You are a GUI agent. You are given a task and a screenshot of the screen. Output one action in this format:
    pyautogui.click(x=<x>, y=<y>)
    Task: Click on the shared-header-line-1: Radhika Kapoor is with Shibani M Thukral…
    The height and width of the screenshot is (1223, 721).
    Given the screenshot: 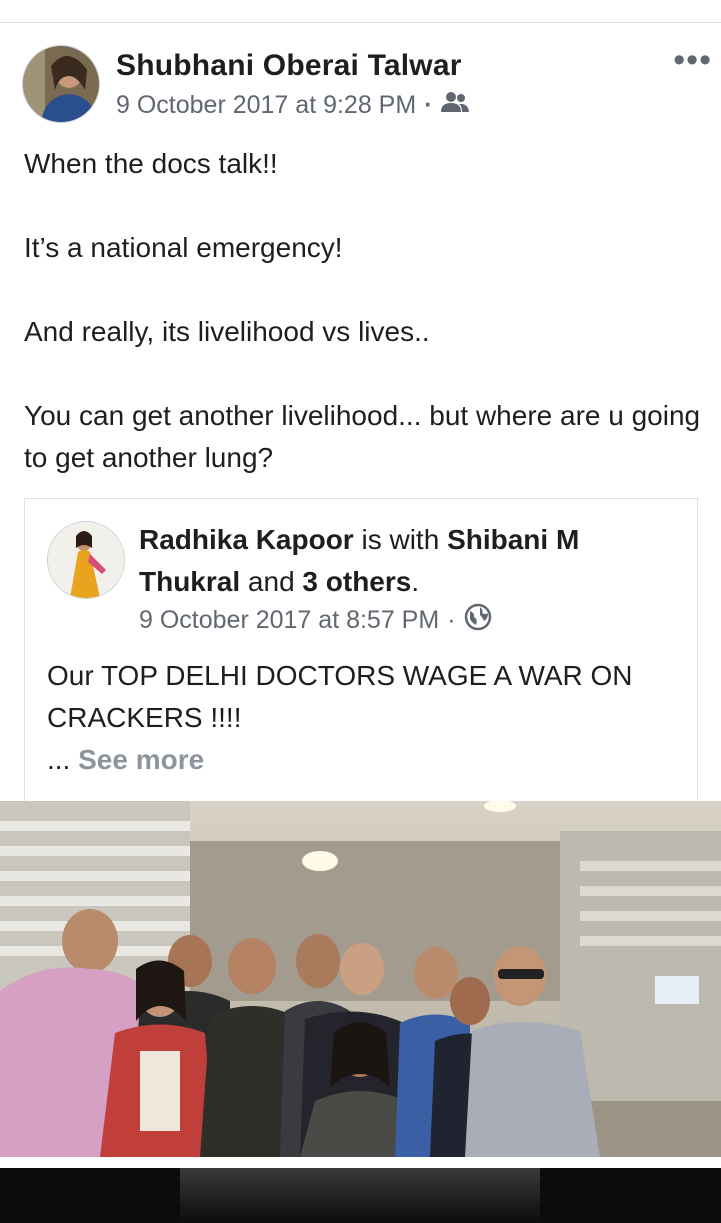 What is the action you would take?
    pyautogui.click(x=409, y=561)
    